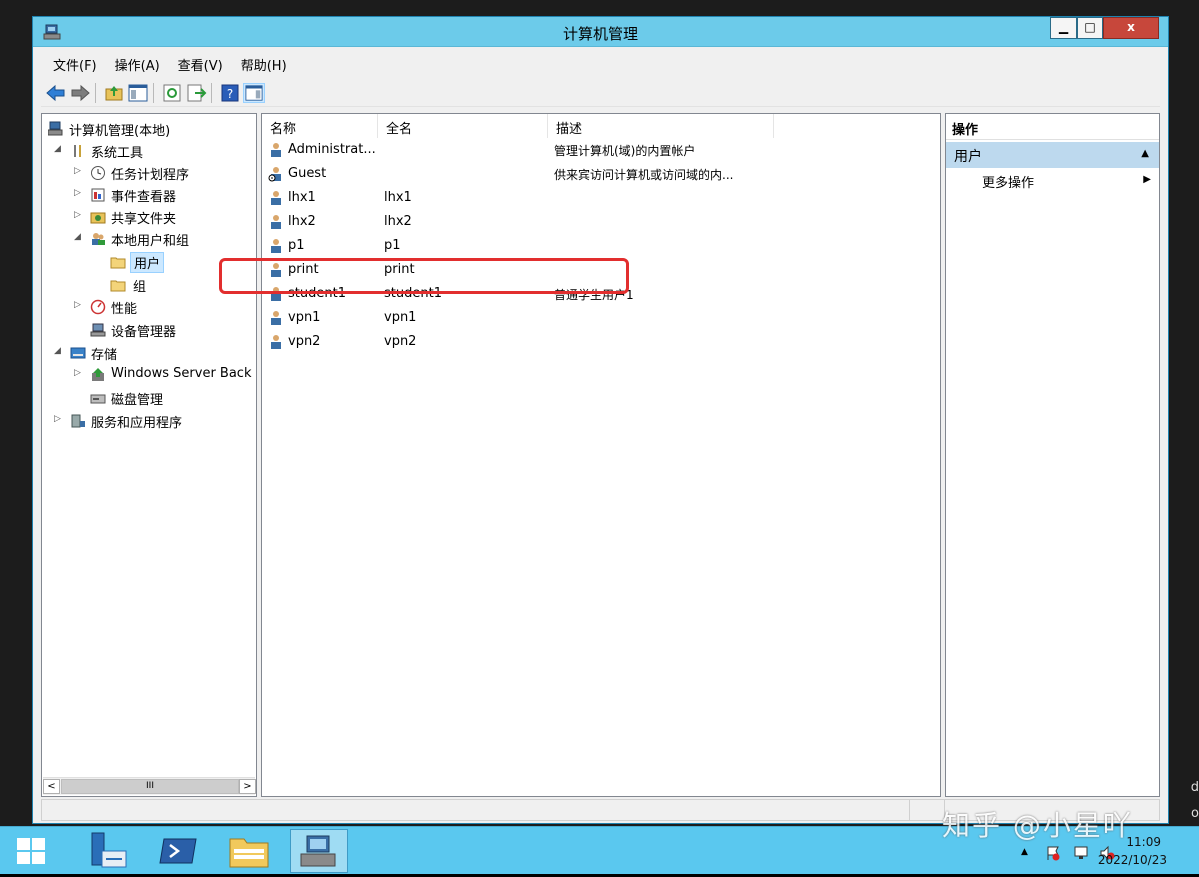 The image size is (1199, 877). I want to click on performance-gauge-icon, so click(98, 307).